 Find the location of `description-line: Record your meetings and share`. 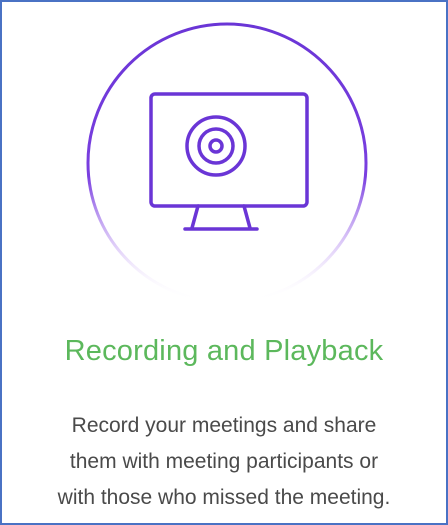

description-line: Record your meetings and share is located at coordinates (224, 425).